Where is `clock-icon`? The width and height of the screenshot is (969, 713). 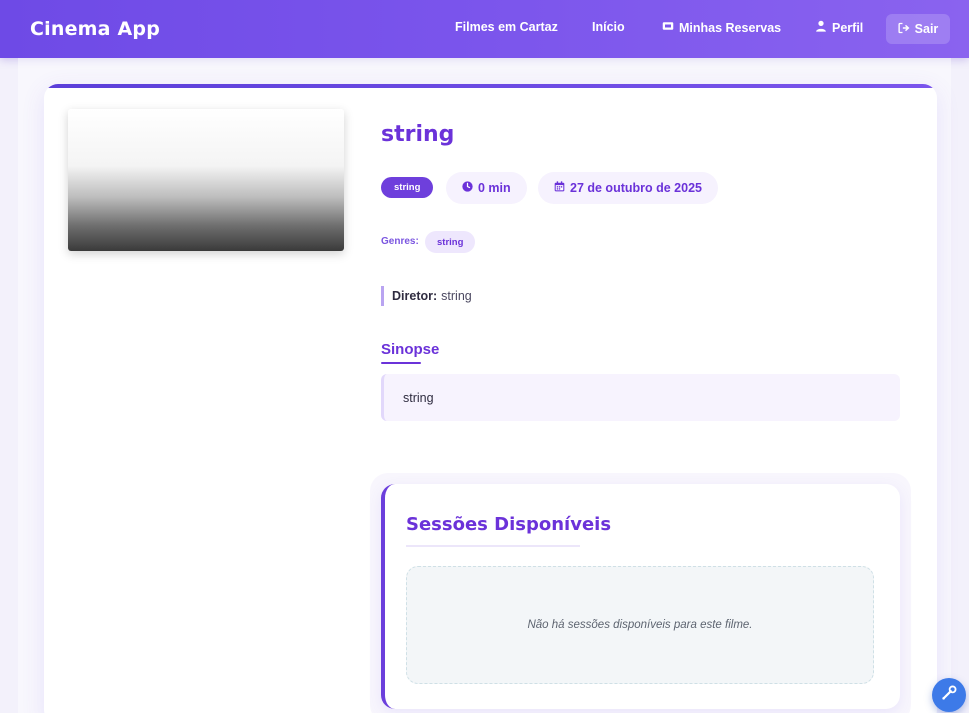
clock-icon is located at coordinates (467, 188).